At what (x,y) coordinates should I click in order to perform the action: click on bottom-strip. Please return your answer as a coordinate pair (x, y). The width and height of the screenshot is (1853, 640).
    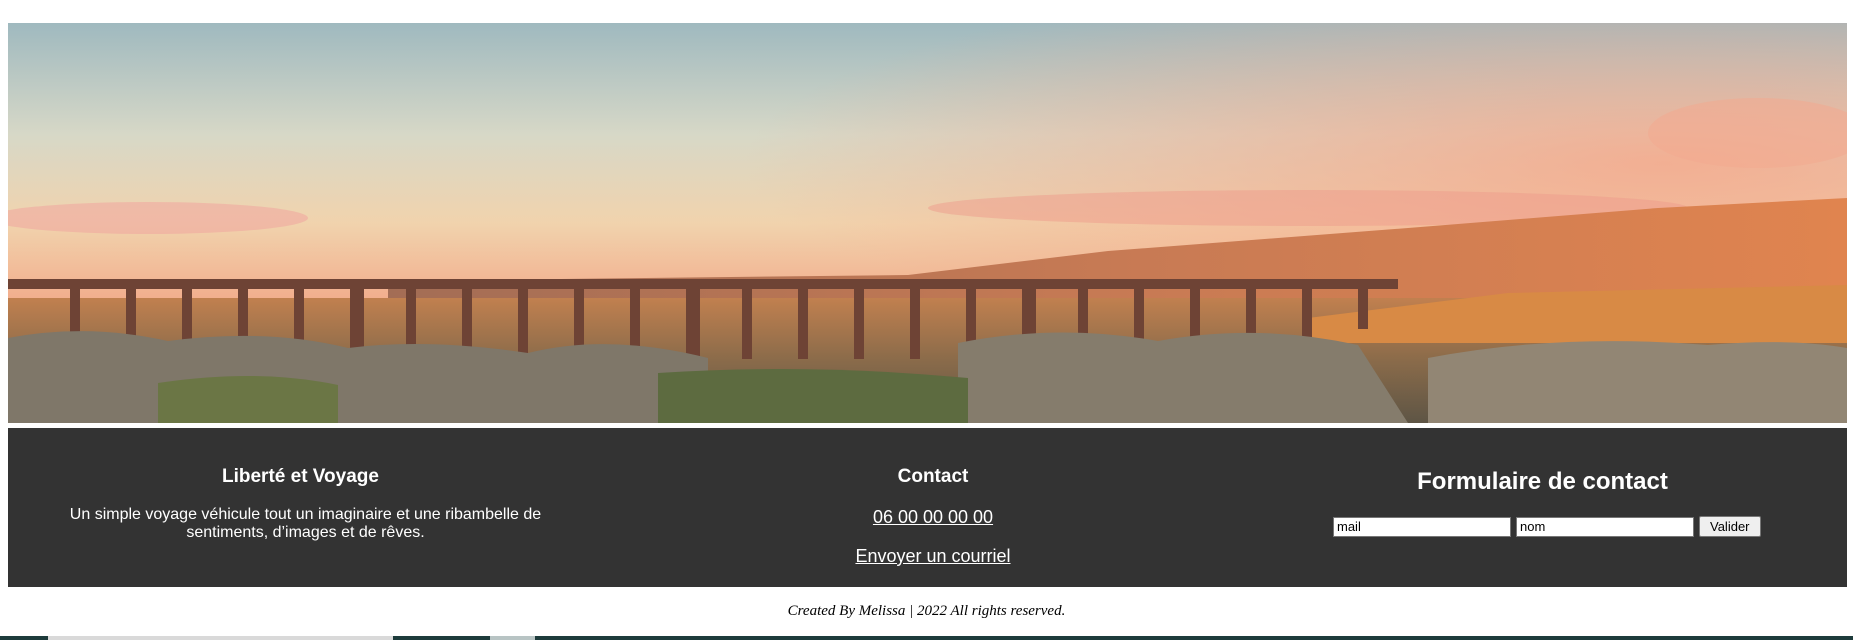
    Looking at the image, I should click on (926, 638).